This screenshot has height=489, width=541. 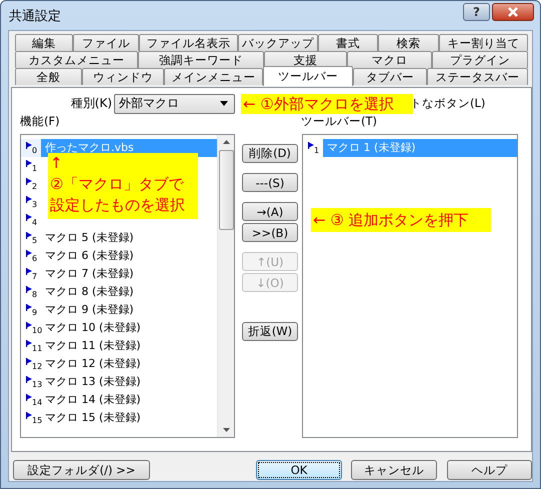 What do you see at coordinates (339, 121) in the screenshot?
I see `toolbar-label: ツールバー(T)` at bounding box center [339, 121].